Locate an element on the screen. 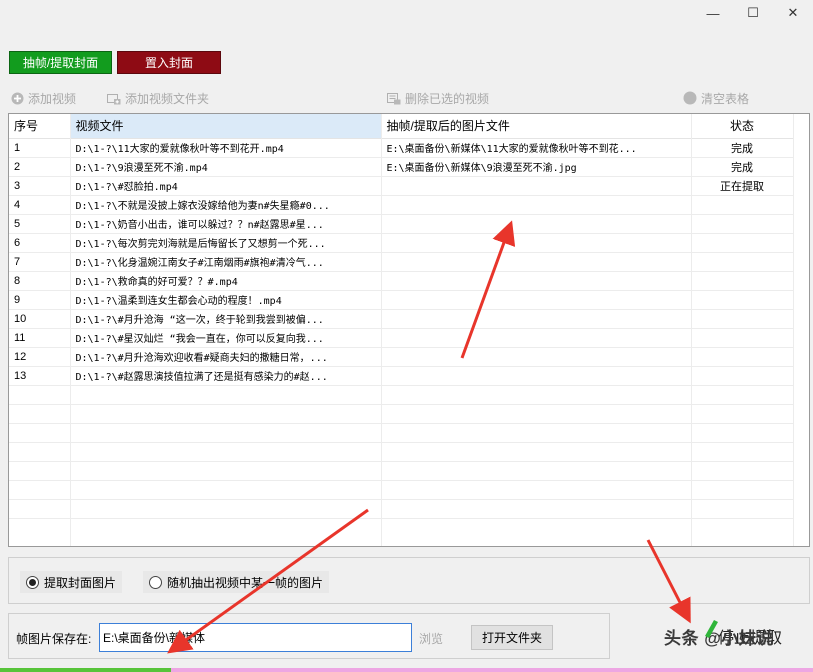 This screenshot has width=813, height=672. plus-circle-icon is located at coordinates (17, 98).